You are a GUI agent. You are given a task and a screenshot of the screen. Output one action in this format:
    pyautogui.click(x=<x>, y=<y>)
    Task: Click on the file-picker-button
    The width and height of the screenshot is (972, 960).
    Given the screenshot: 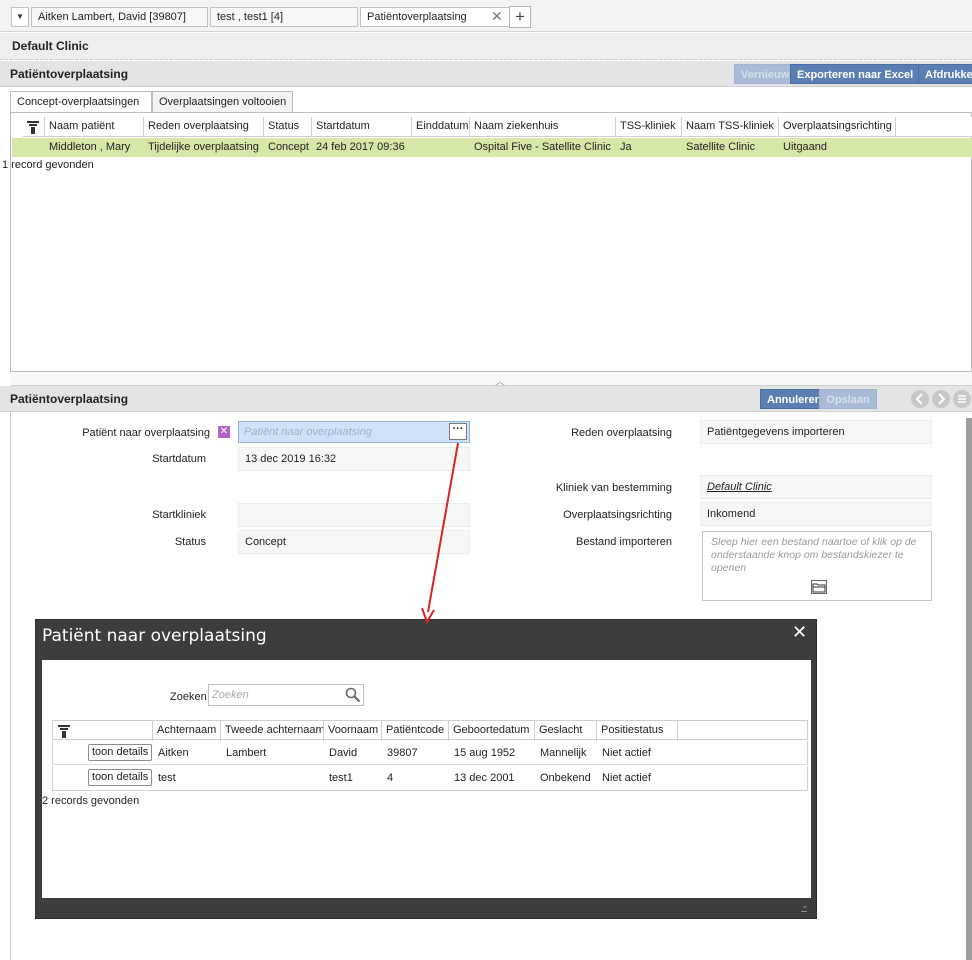 What is the action you would take?
    pyautogui.click(x=819, y=587)
    